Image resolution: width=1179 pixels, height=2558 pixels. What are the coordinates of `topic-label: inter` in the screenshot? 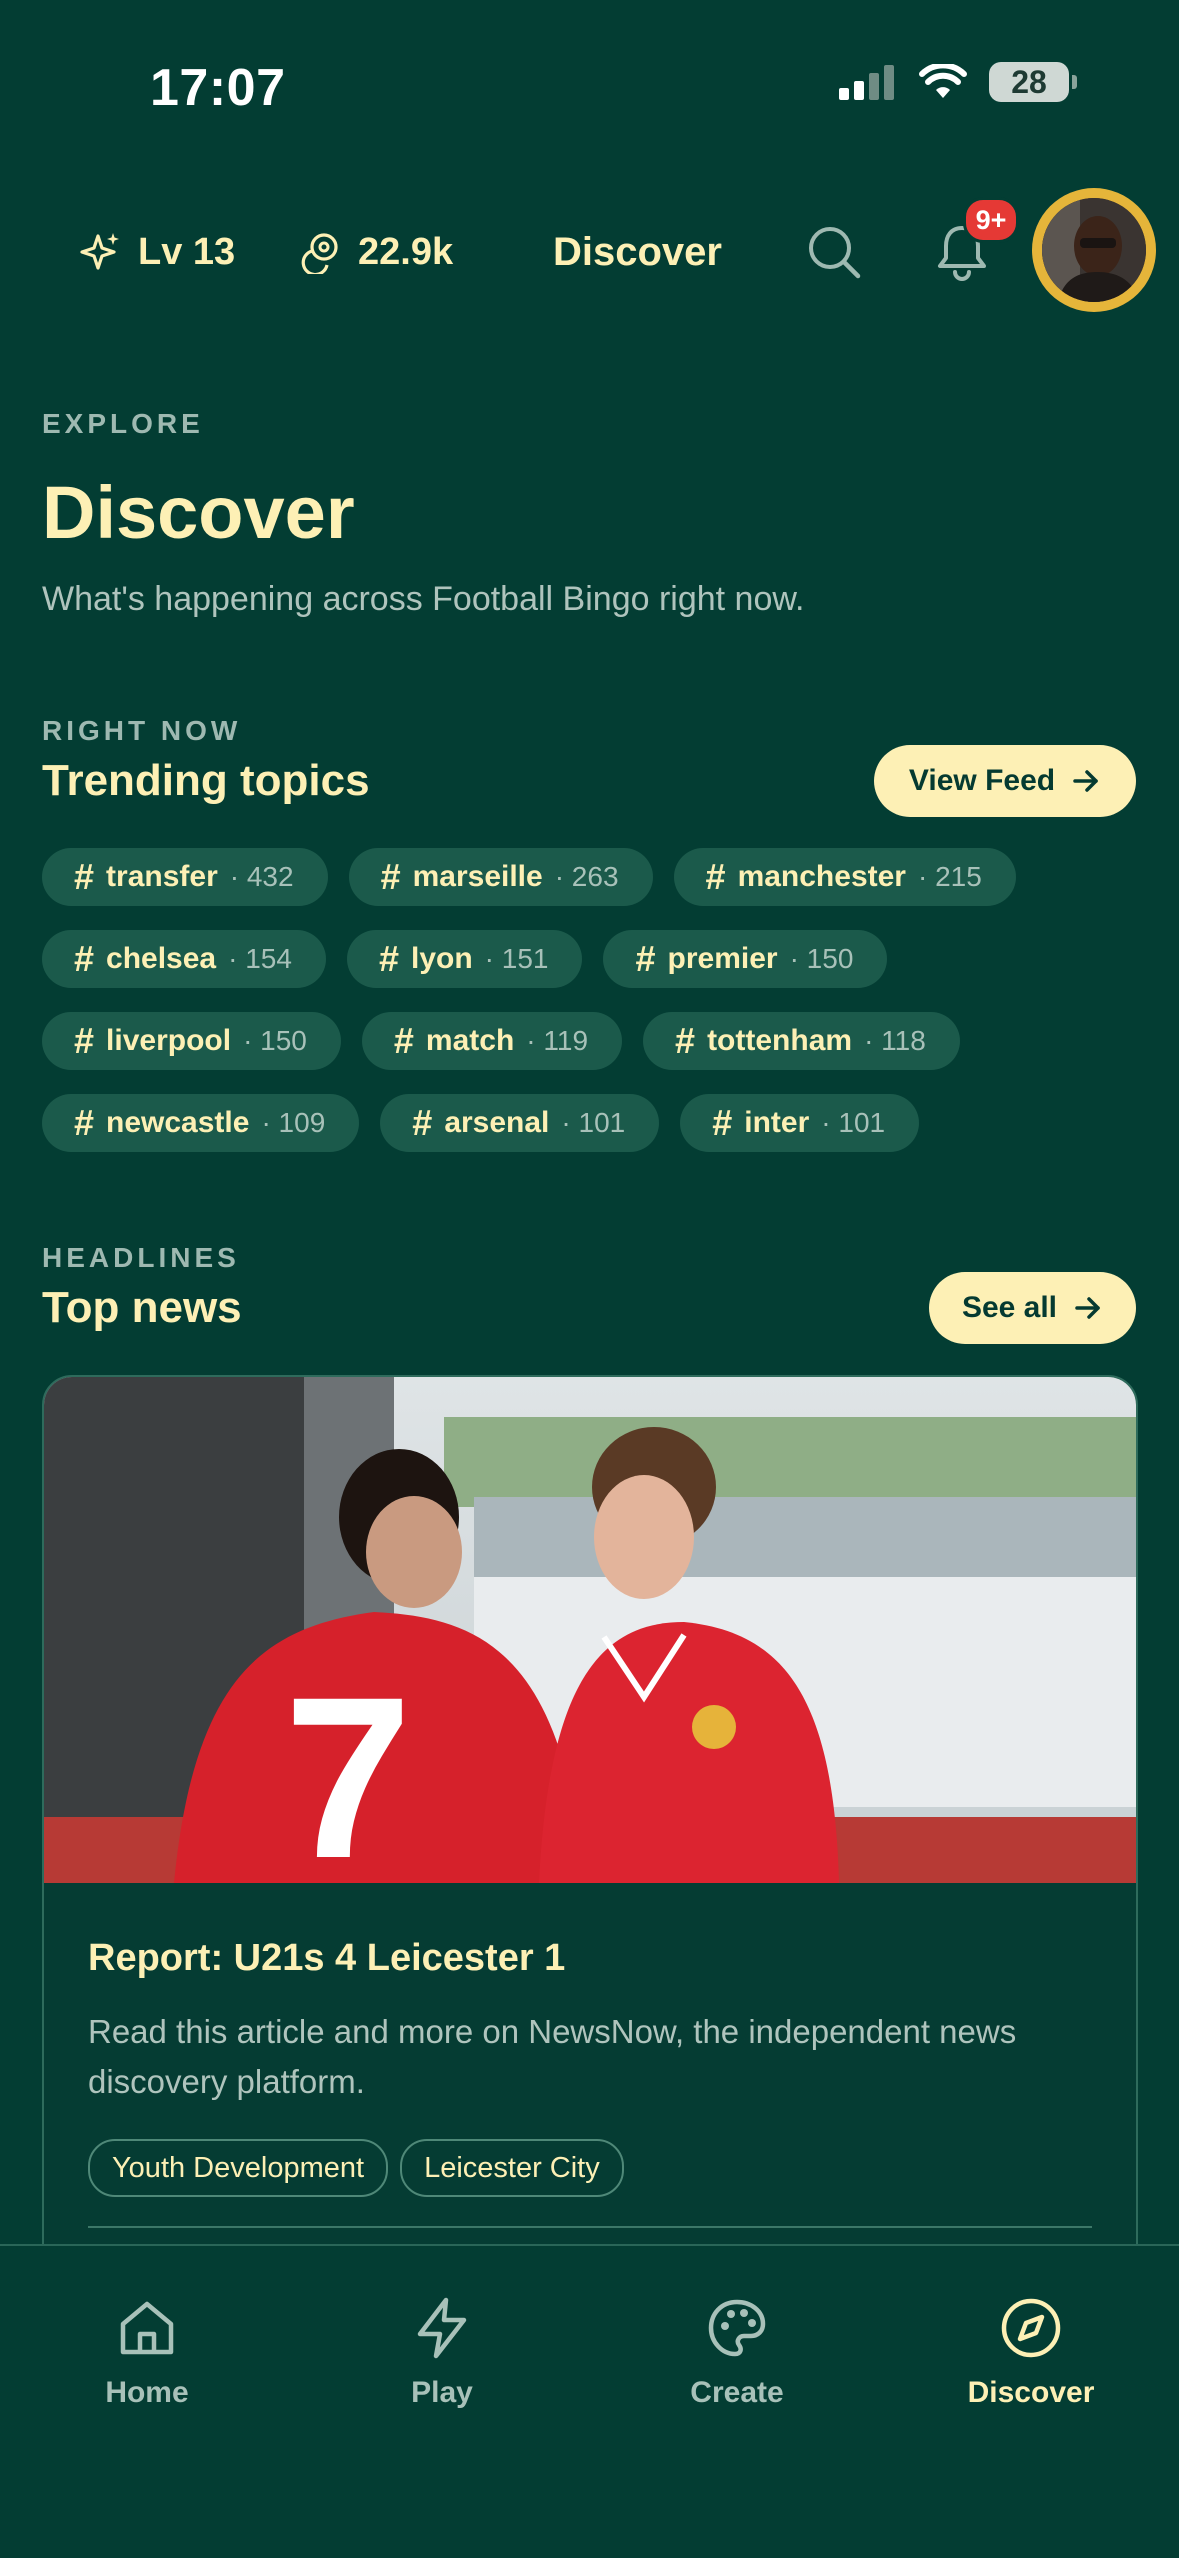 It's located at (777, 1122).